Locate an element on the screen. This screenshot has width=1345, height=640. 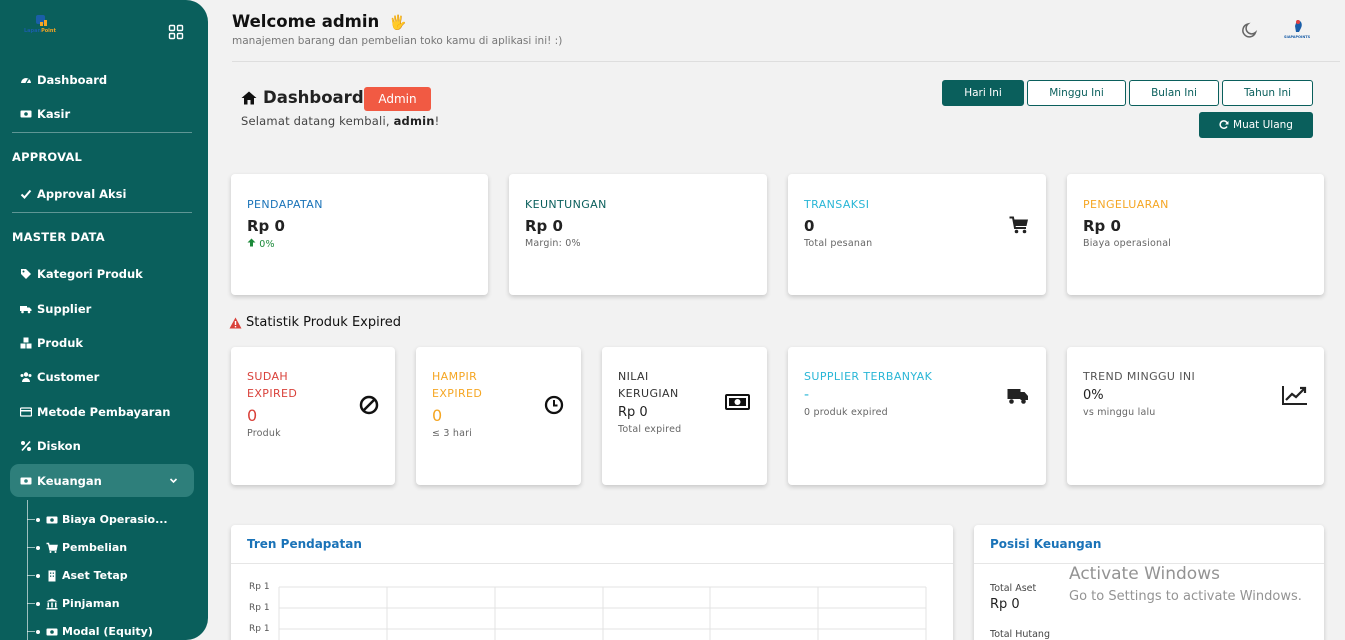
avatar: SIAPAPOINTS is located at coordinates (1299, 30).